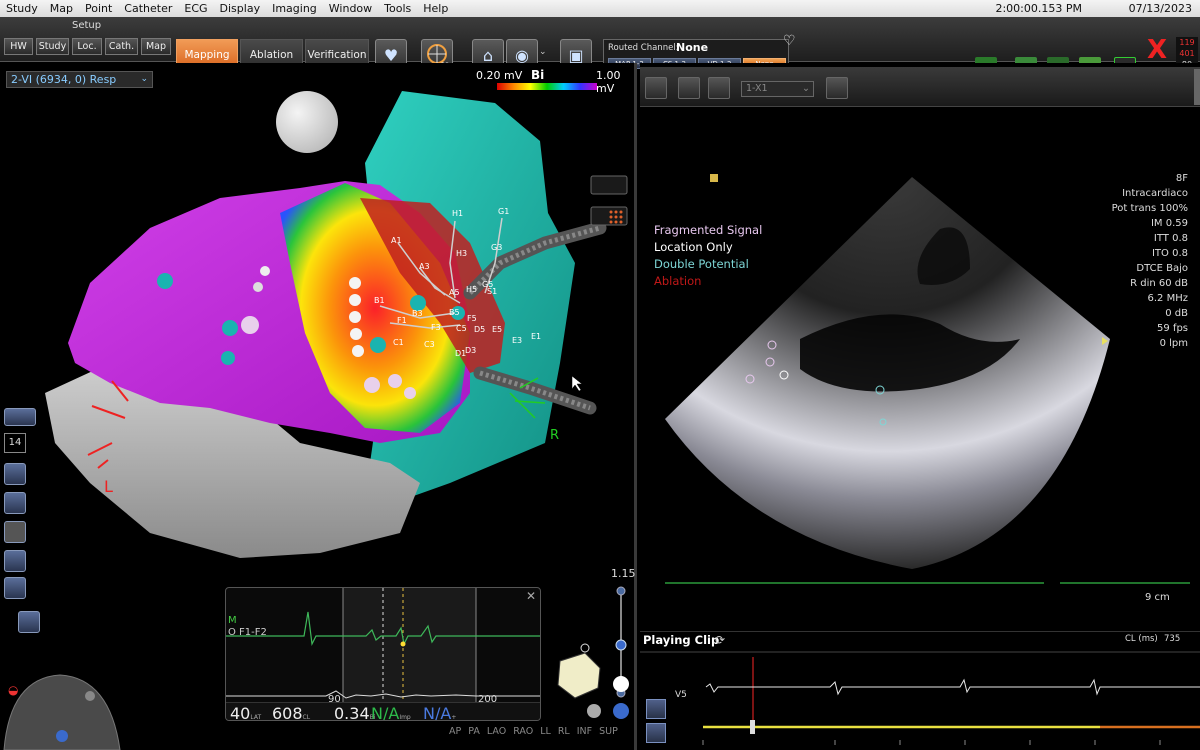 Image resolution: width=1200 pixels, height=750 pixels. What do you see at coordinates (29, 622) in the screenshot?
I see `settings-gear-icon` at bounding box center [29, 622].